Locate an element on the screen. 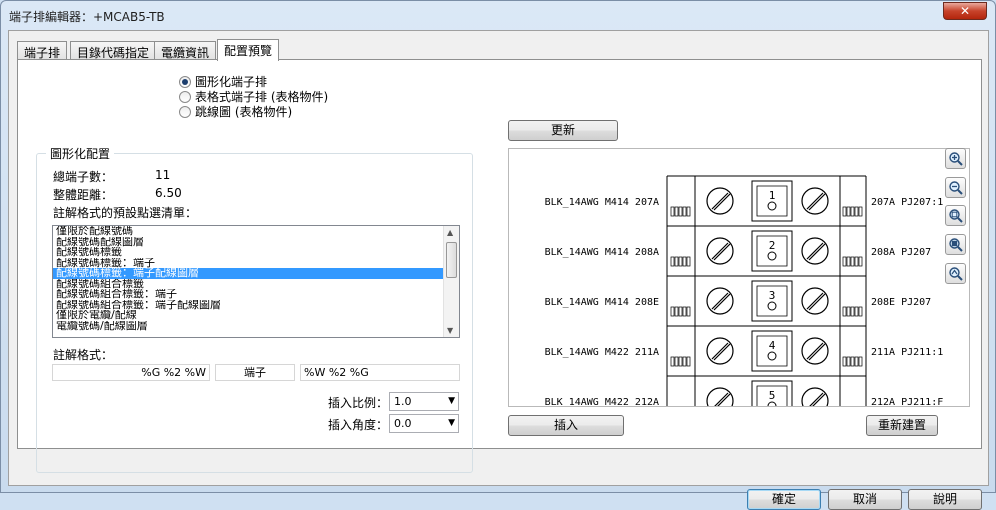 The image size is (996, 510). window-title: 端子排編輯器：+MCAB5-TB is located at coordinates (87, 17).